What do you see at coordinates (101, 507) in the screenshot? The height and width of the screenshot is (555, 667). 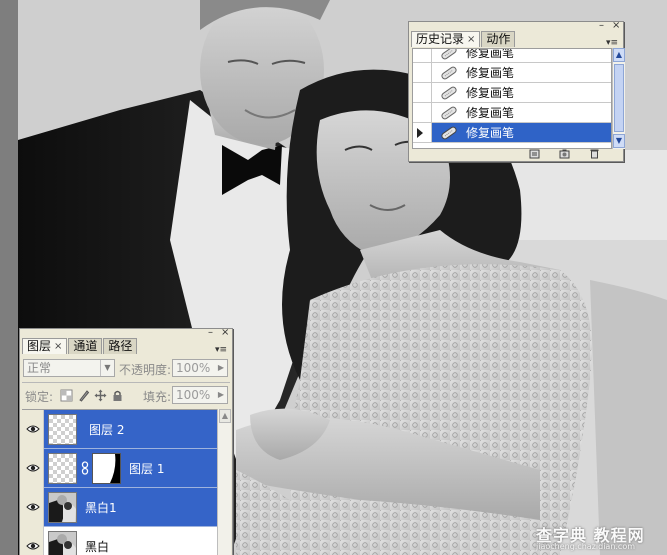 I see `layer-name: 黑白1` at bounding box center [101, 507].